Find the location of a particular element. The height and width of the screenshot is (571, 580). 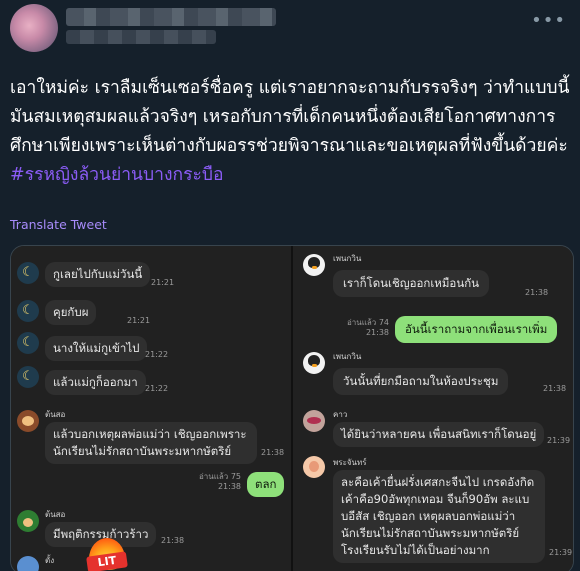

chat-bubble-own: ตลก is located at coordinates (266, 484).